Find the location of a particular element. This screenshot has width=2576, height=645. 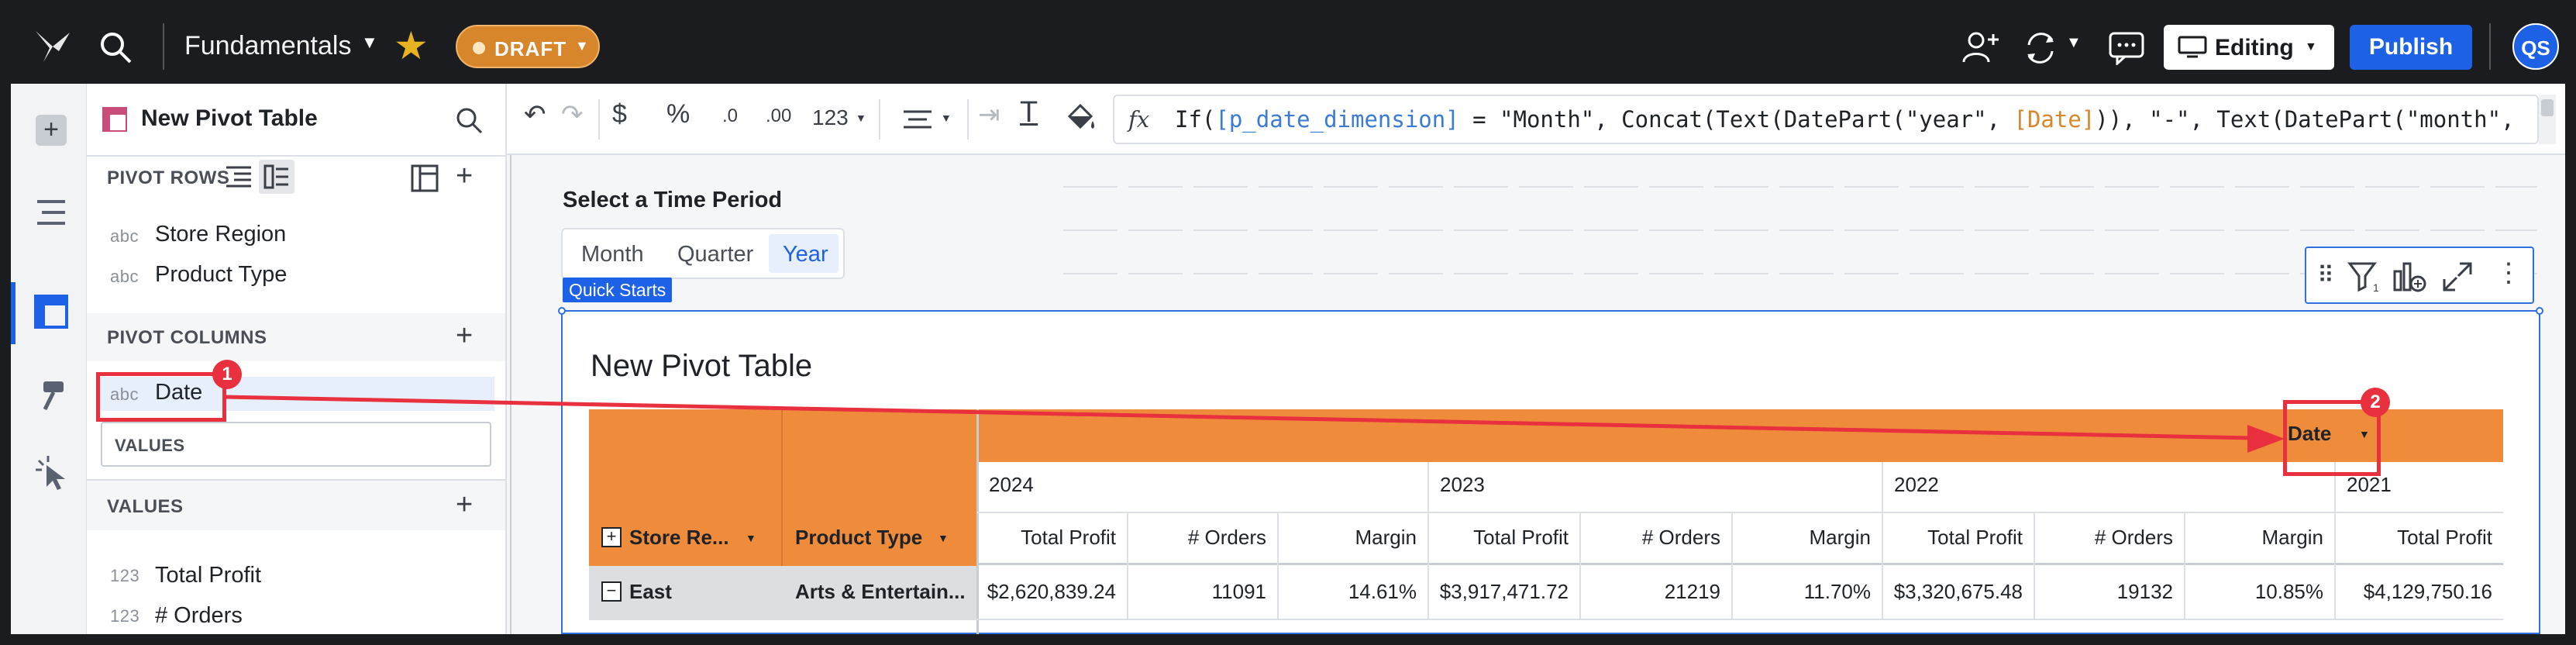

row-item-label: Product Type is located at coordinates (221, 275).